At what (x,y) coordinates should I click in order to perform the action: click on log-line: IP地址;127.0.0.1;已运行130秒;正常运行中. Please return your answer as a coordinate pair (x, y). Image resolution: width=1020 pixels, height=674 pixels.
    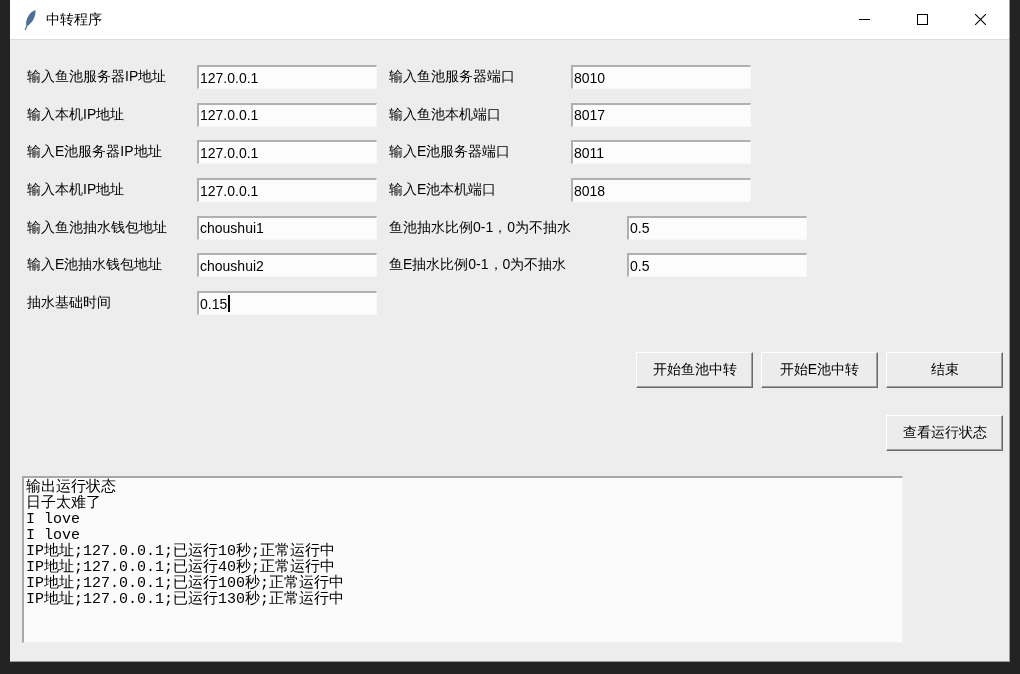
    Looking at the image, I should click on (185, 600).